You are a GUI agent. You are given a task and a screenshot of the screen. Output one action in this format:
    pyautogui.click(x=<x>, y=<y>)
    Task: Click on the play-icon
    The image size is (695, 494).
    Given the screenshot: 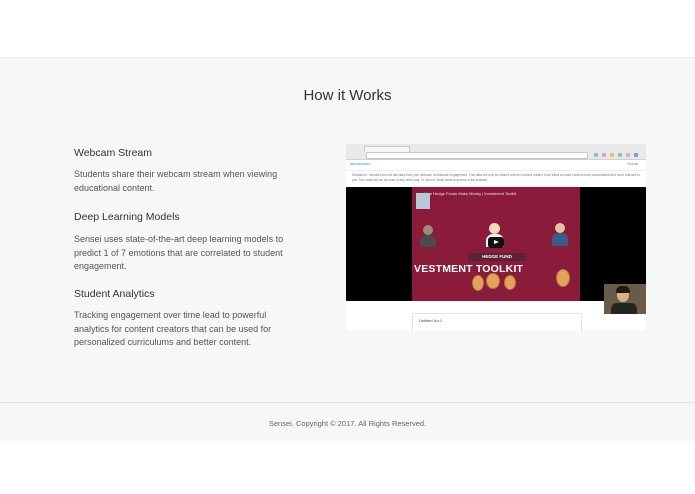 What is the action you would take?
    pyautogui.click(x=496, y=242)
    